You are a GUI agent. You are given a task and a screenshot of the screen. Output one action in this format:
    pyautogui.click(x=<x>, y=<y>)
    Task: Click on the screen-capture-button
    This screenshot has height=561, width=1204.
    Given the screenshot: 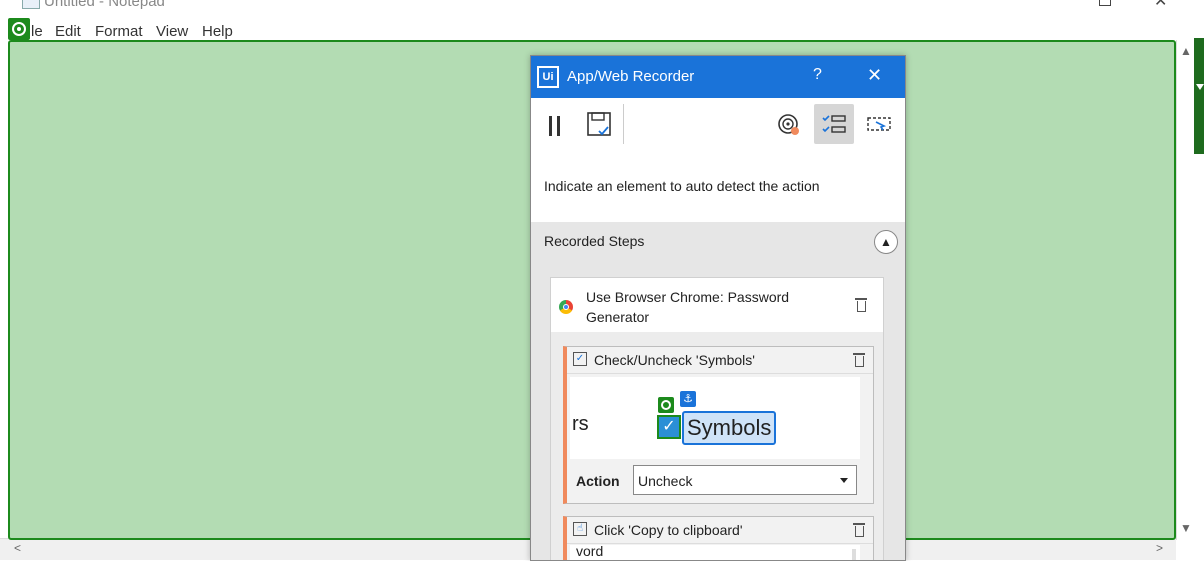 What is the action you would take?
    pyautogui.click(x=879, y=124)
    